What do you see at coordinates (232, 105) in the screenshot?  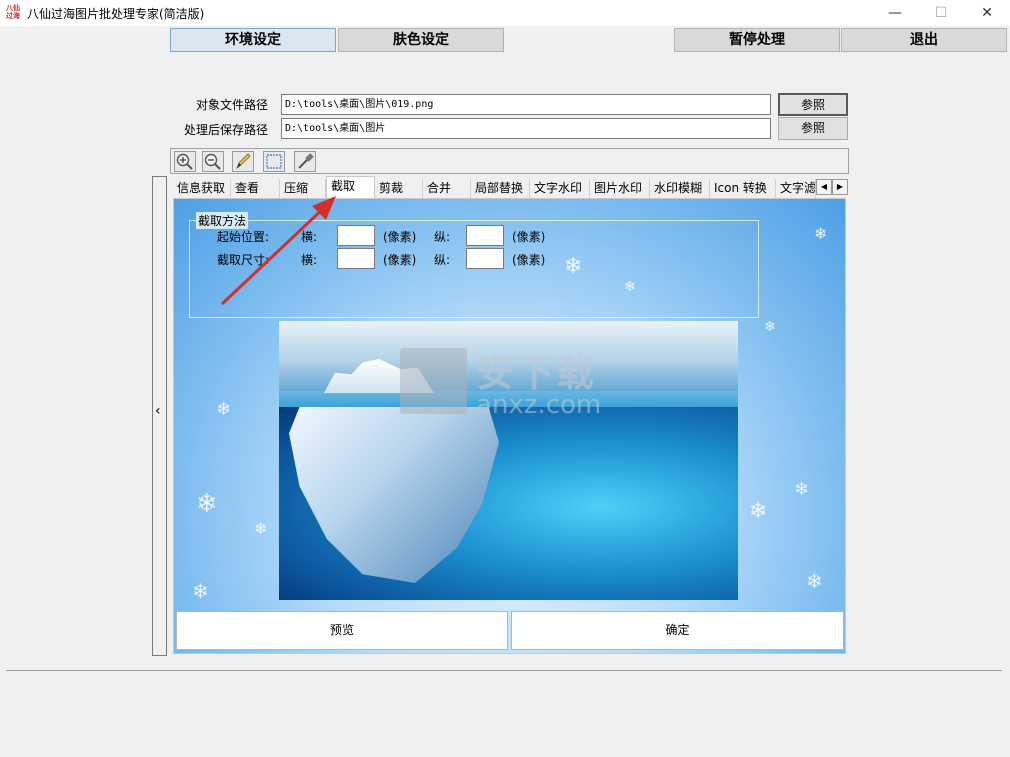 I see `source-path-label: 对象文件路径` at bounding box center [232, 105].